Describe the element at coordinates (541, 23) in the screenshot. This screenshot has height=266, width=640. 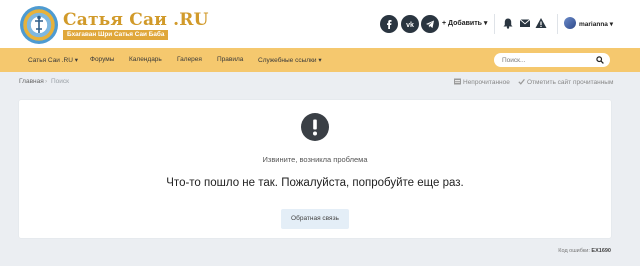
I see `warning-icon` at that location.